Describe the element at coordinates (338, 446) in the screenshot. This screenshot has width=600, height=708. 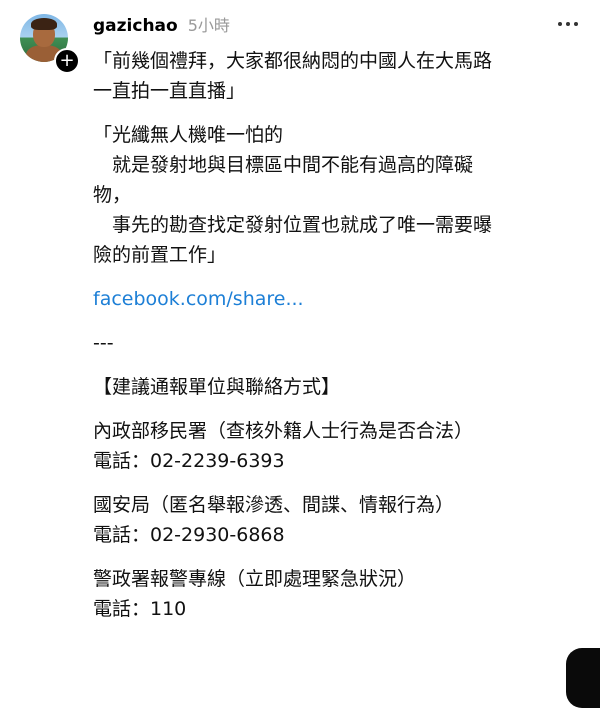
I see `contact-block: 內政部移民署（查核外籍人士行為是否合法） 電話：02-2239-6393` at that location.